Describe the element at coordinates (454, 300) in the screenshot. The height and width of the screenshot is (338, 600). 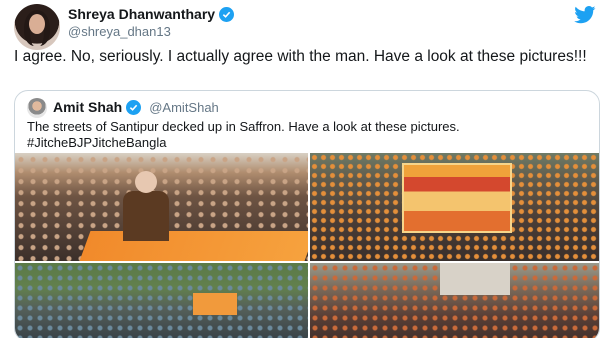
I see `photo-lane-crowd` at that location.